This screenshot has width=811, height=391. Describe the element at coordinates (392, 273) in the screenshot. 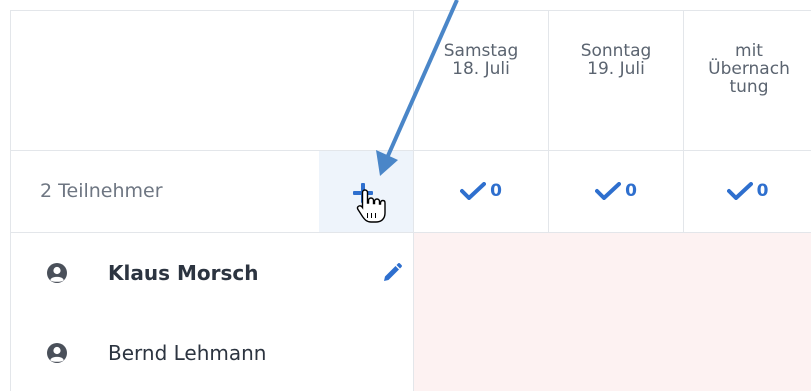

I see `pencil-icon` at that location.